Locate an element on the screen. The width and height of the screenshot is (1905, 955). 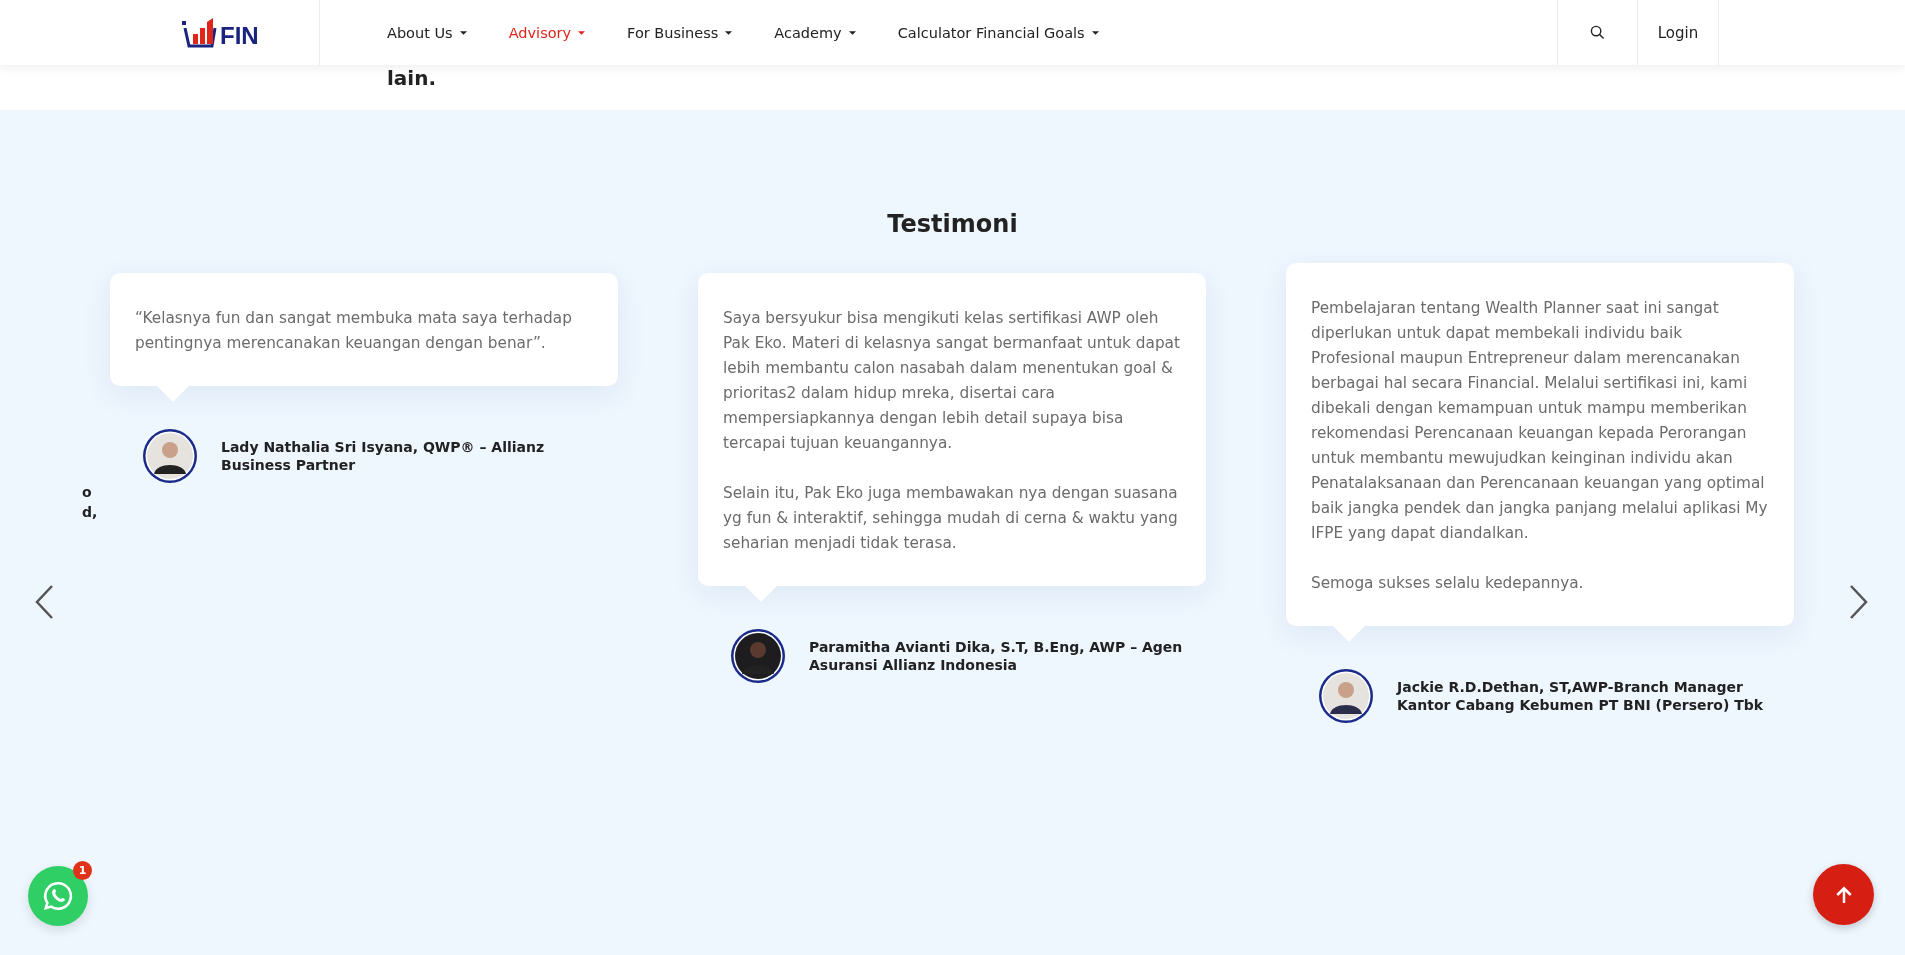
logo: FIN is located at coordinates (220, 32).